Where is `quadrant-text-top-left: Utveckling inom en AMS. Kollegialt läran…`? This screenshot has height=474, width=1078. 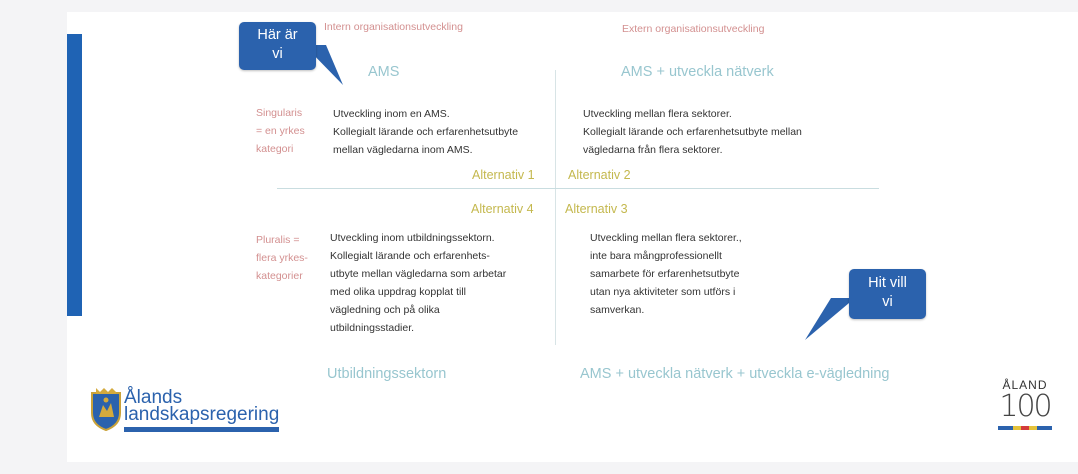
quadrant-text-top-left: Utveckling inom en AMS. Kollegialt läran… is located at coordinates (425, 132).